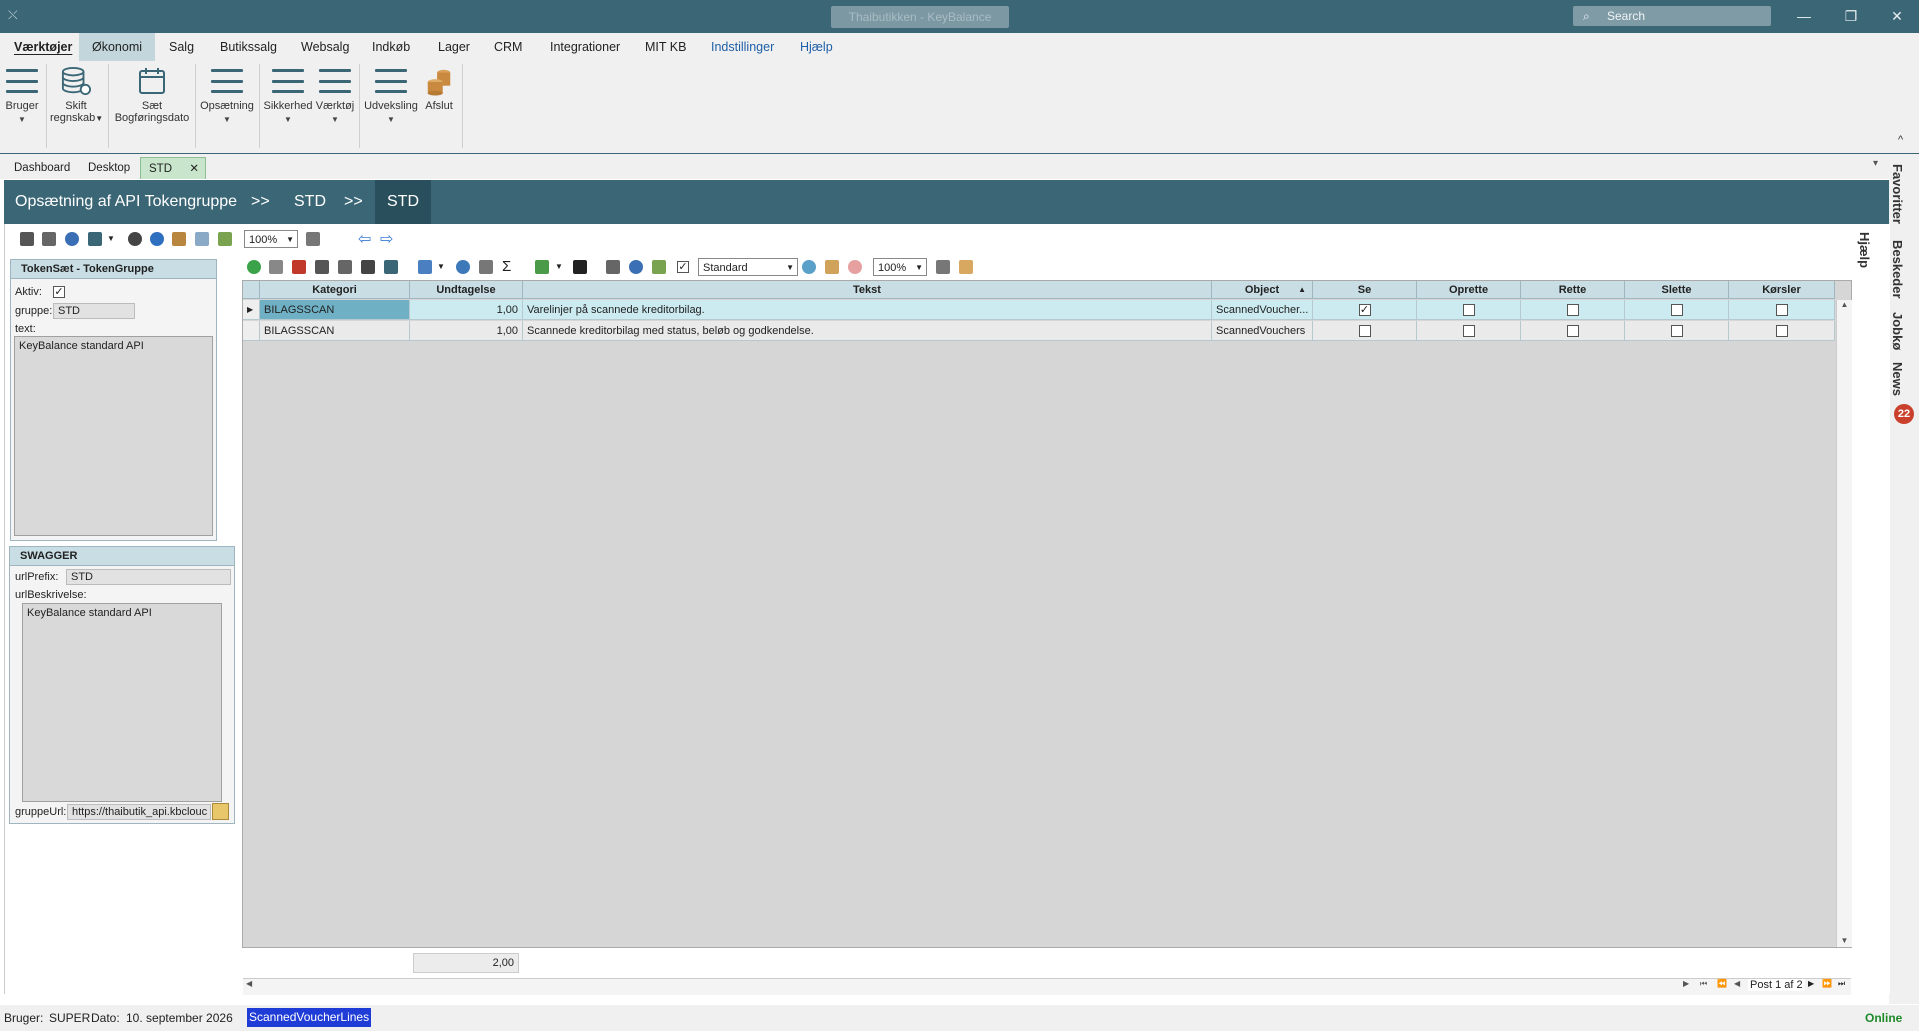  What do you see at coordinates (49, 239) in the screenshot?
I see `grid-icon` at bounding box center [49, 239].